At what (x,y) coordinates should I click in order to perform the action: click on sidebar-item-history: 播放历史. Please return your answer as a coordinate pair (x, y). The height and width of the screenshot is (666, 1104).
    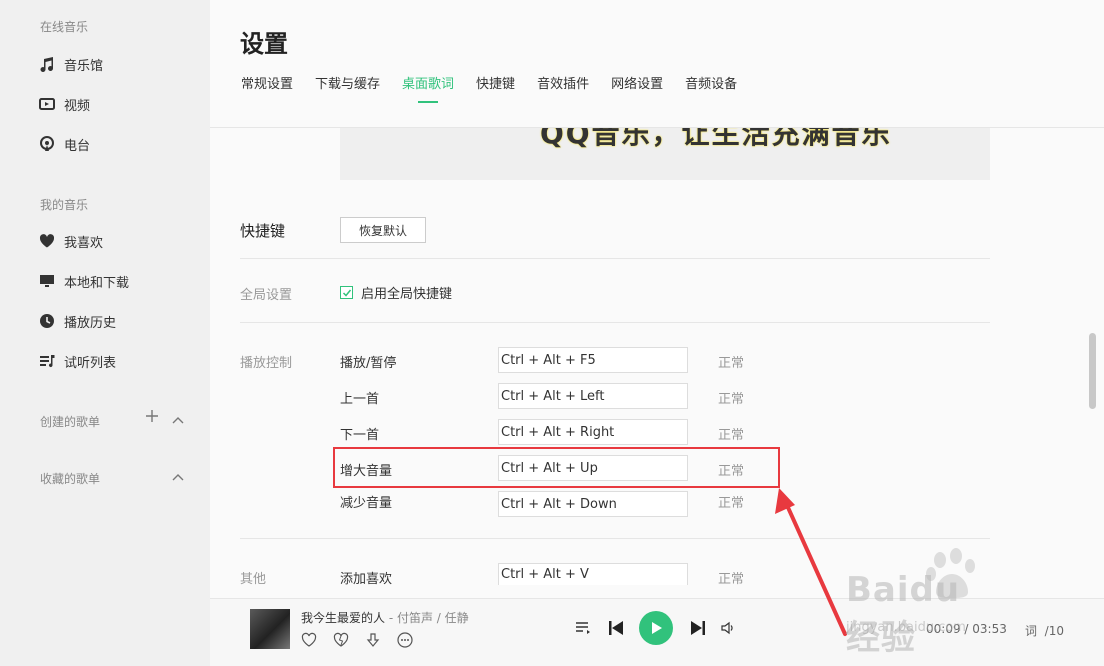
    Looking at the image, I should click on (77, 321).